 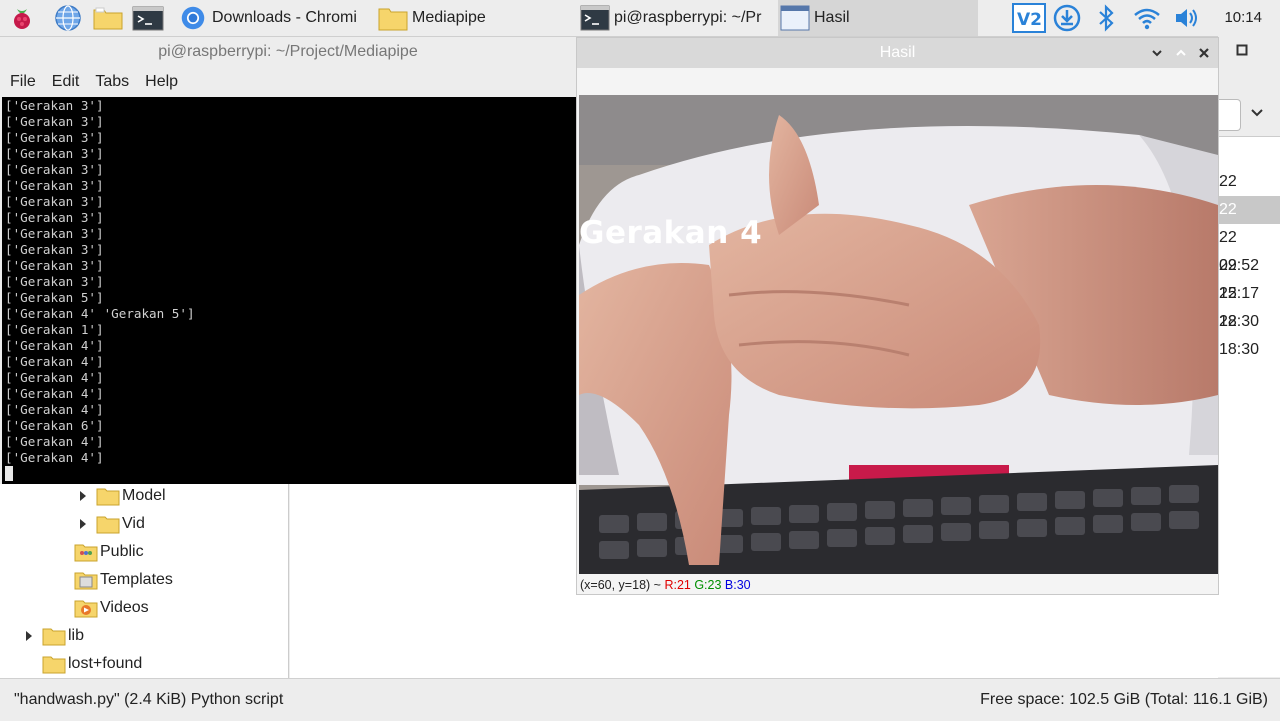 I want to click on task-terminal: pi@raspberrypi: ~/Pr, so click(x=678, y=18).